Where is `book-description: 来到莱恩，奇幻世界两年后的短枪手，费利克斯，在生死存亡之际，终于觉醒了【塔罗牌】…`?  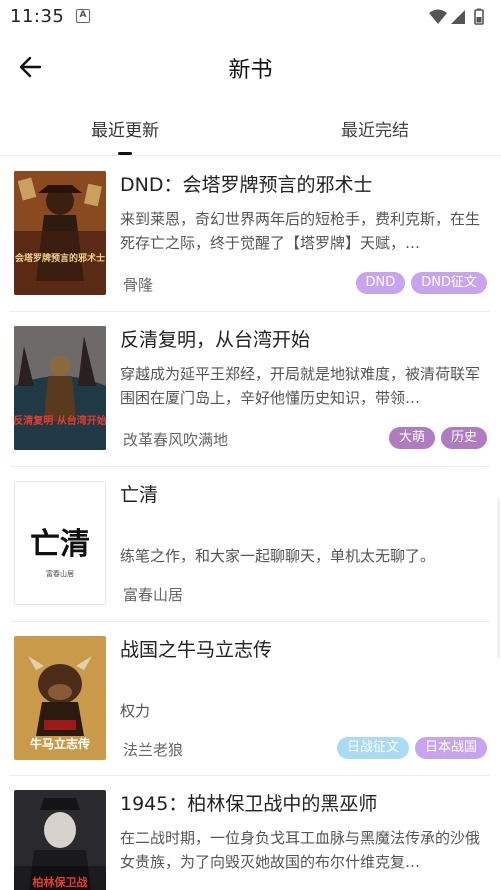
book-description: 来到莱恩，奇幻世界两年后的短枪手，费利克斯，在生死存亡之际，终于觉醒了【塔罗牌】… is located at coordinates (300, 231).